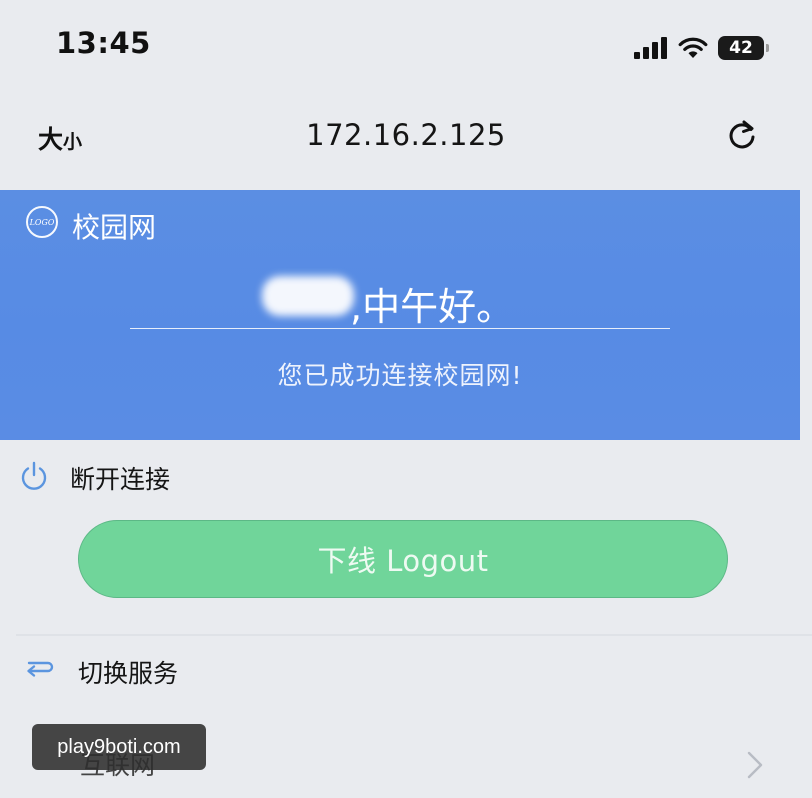 The width and height of the screenshot is (812, 798). I want to click on section-divider, so click(414, 635).